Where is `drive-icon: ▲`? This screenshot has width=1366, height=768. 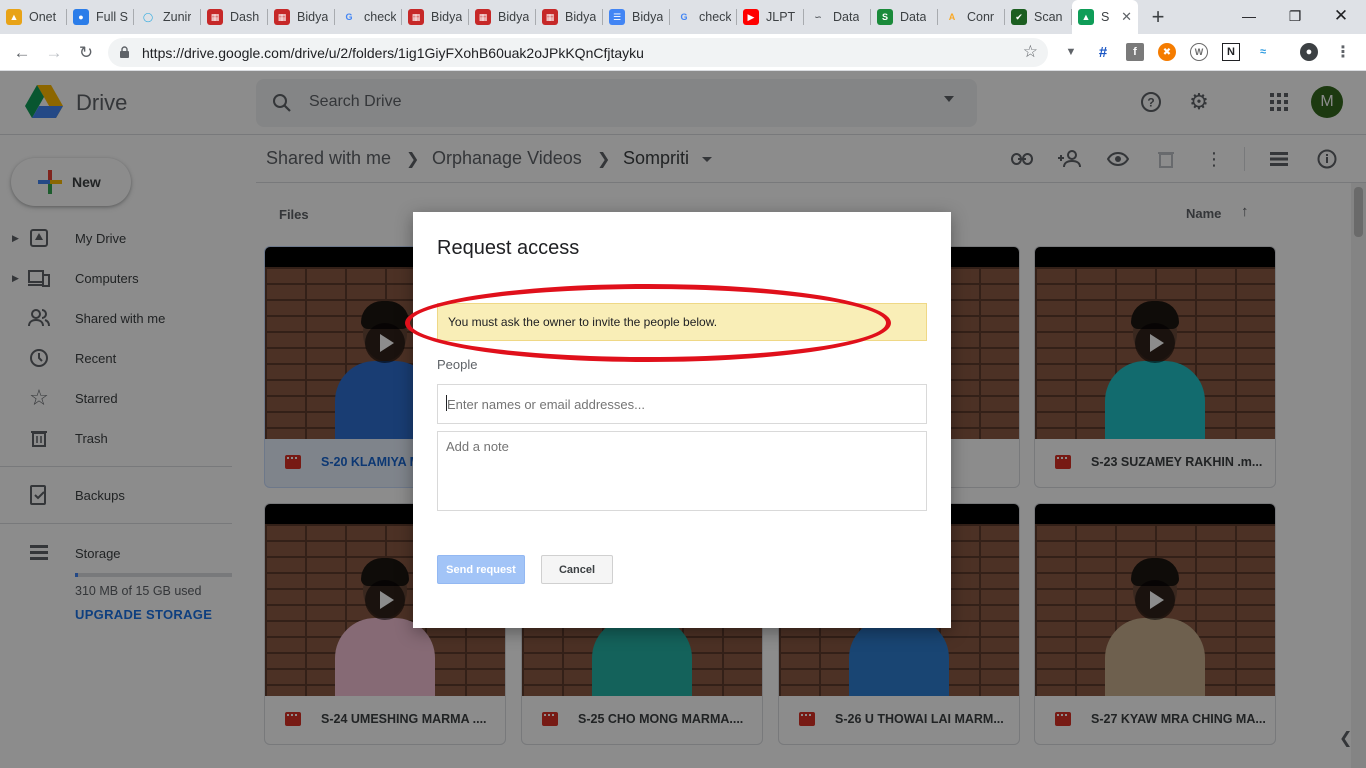
drive-icon: ▲ is located at coordinates (1086, 17).